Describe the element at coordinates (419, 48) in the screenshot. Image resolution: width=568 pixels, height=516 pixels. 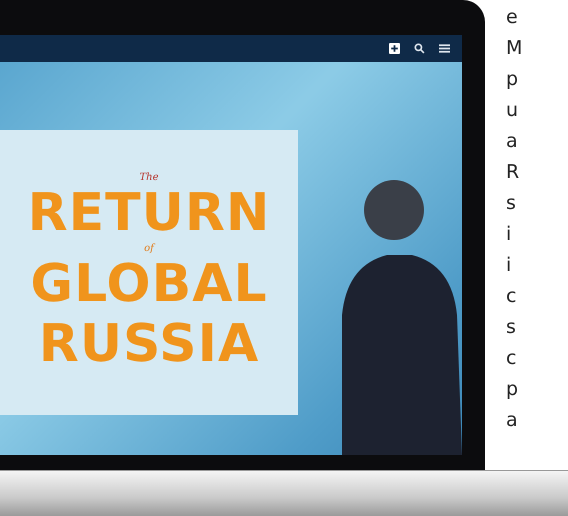
I see `search-icon` at that location.